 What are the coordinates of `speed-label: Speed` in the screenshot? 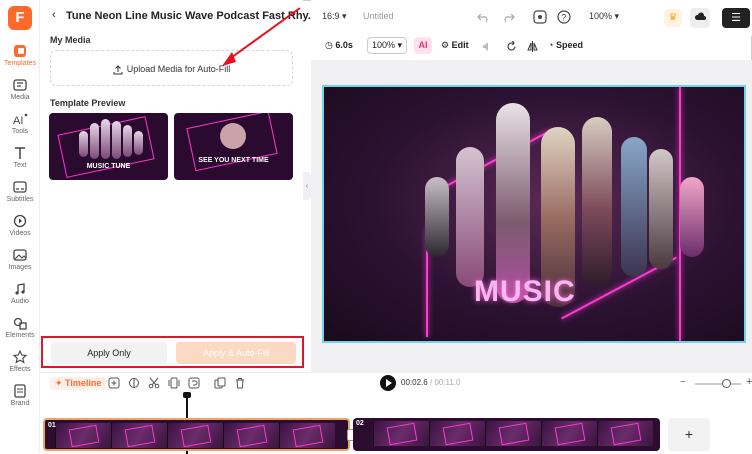 It's located at (569, 45).